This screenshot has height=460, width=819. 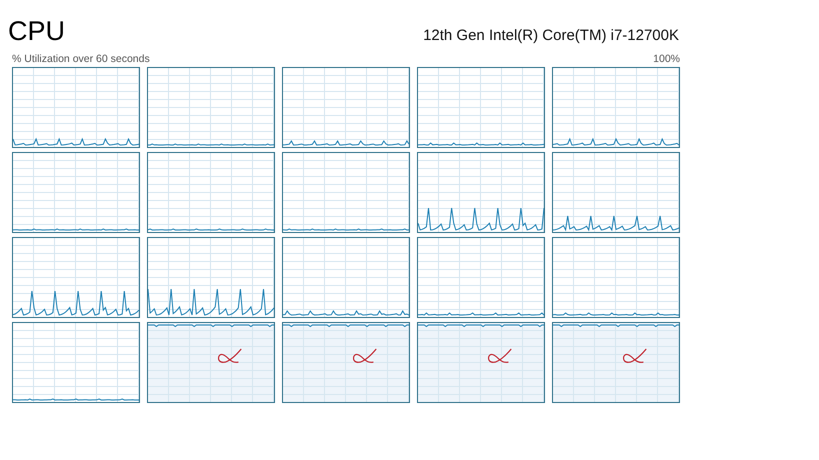 What do you see at coordinates (666, 59) in the screenshot?
I see `graph-max-label: 100%` at bounding box center [666, 59].